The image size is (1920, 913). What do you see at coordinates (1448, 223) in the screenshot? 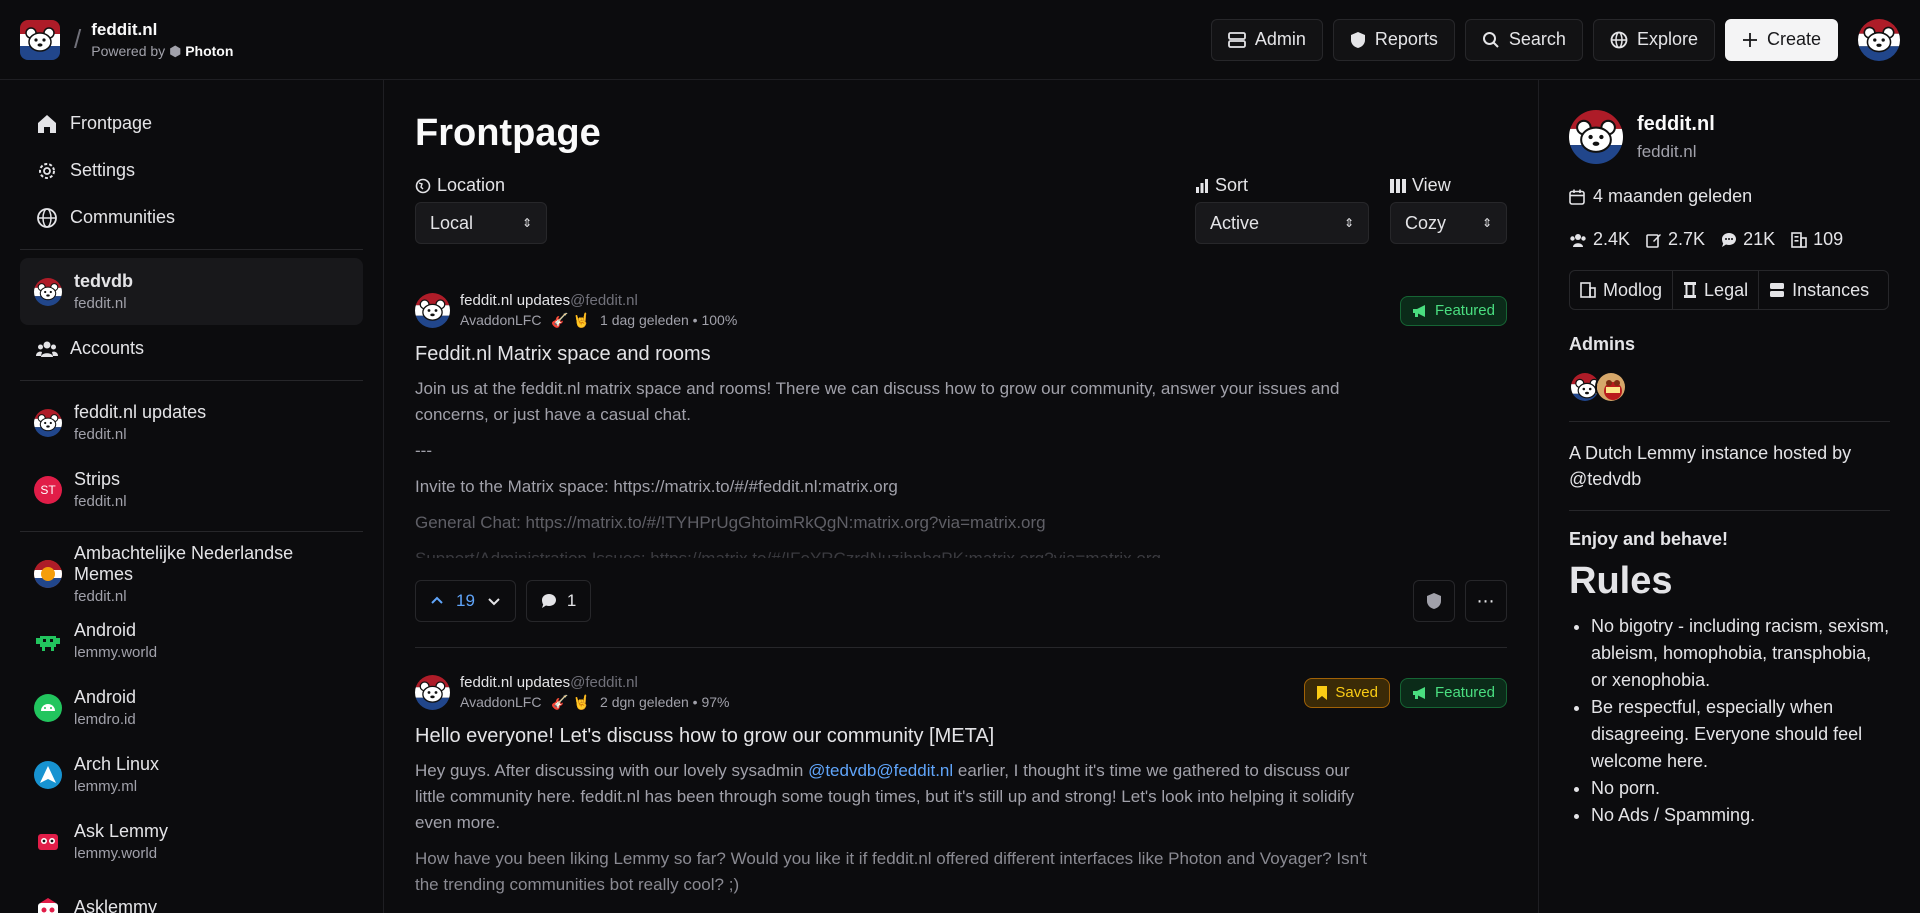
I see `view-select: Cozy ⇕` at bounding box center [1448, 223].